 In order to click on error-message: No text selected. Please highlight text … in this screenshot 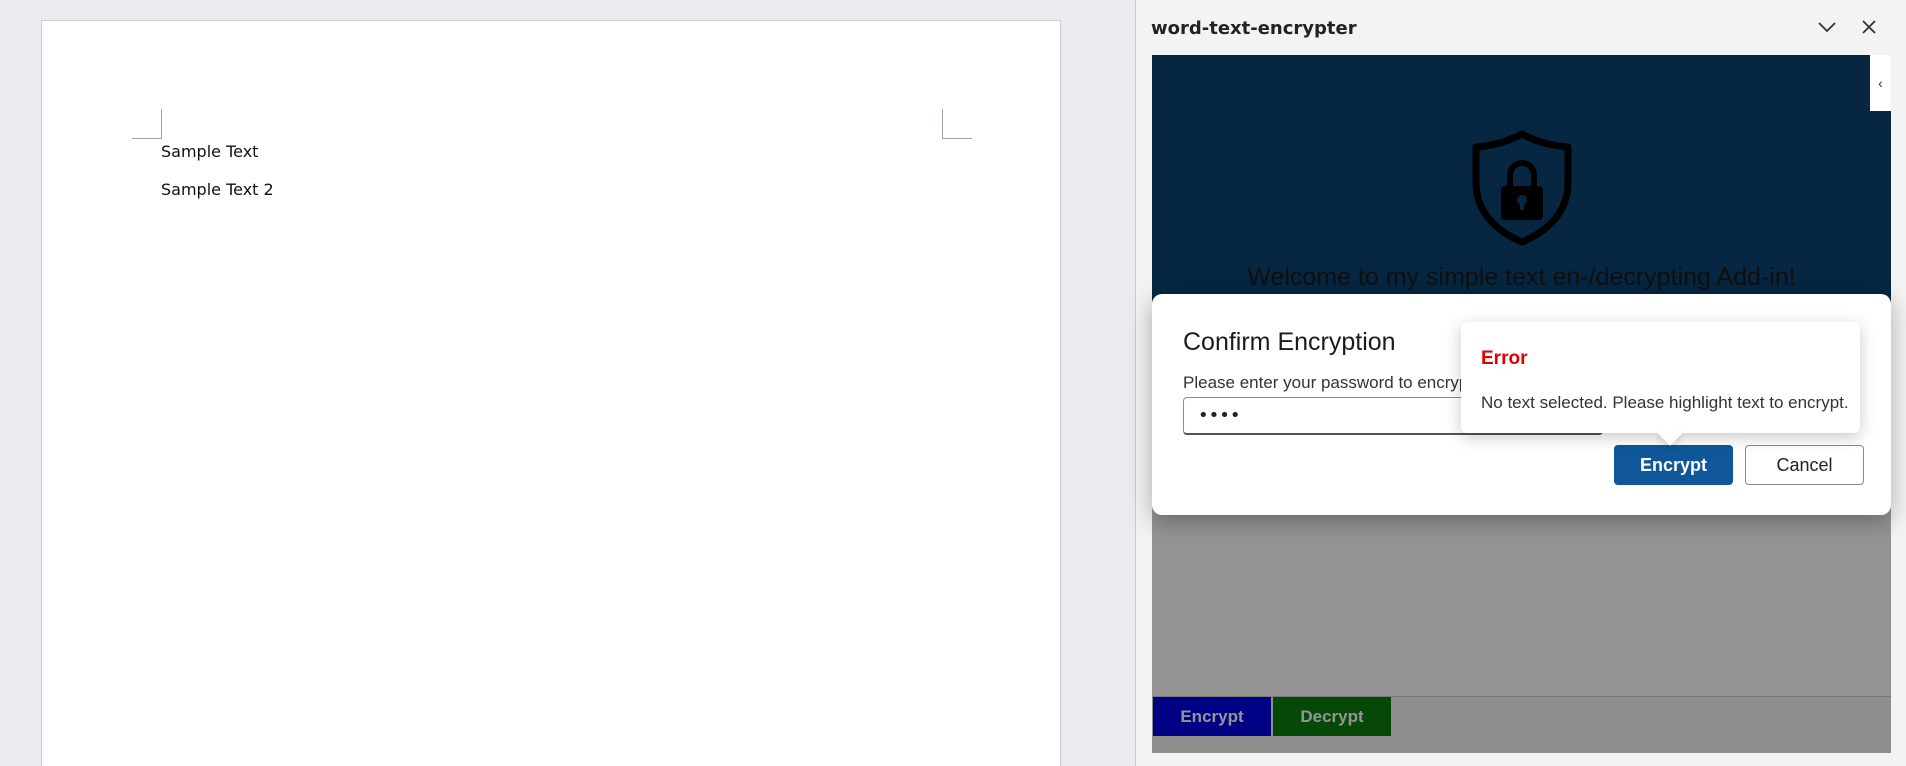, I will do `click(1665, 402)`.